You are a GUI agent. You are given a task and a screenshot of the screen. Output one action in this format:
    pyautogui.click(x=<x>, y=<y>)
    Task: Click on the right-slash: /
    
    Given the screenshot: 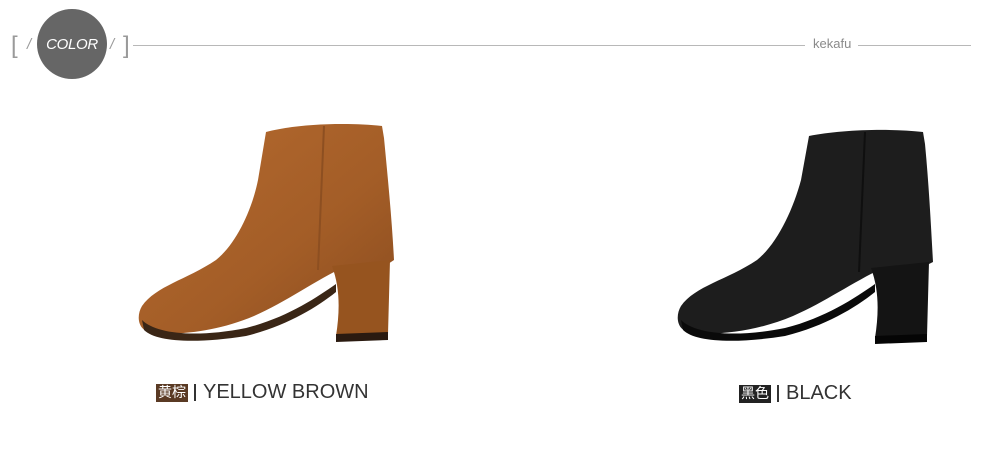 What is the action you would take?
    pyautogui.click(x=112, y=44)
    